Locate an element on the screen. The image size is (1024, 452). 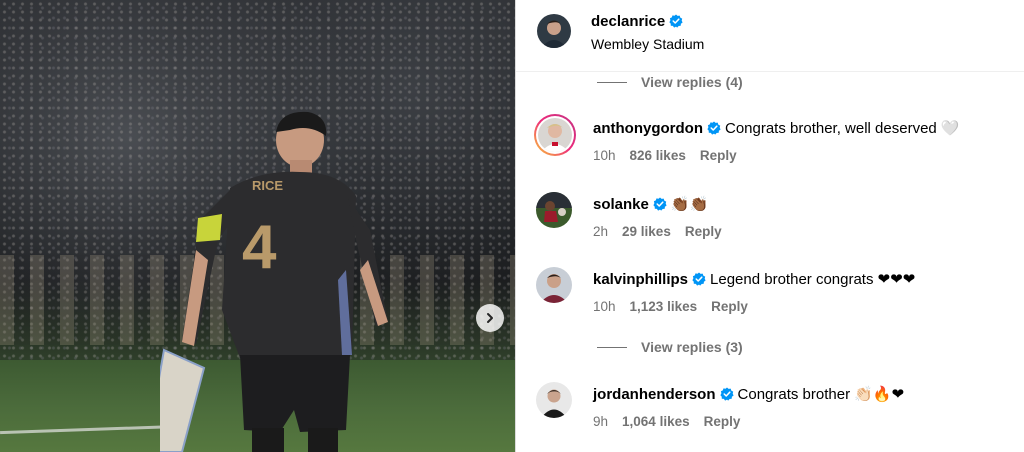
commenter-username: kalvinphillips is located at coordinates (640, 279).